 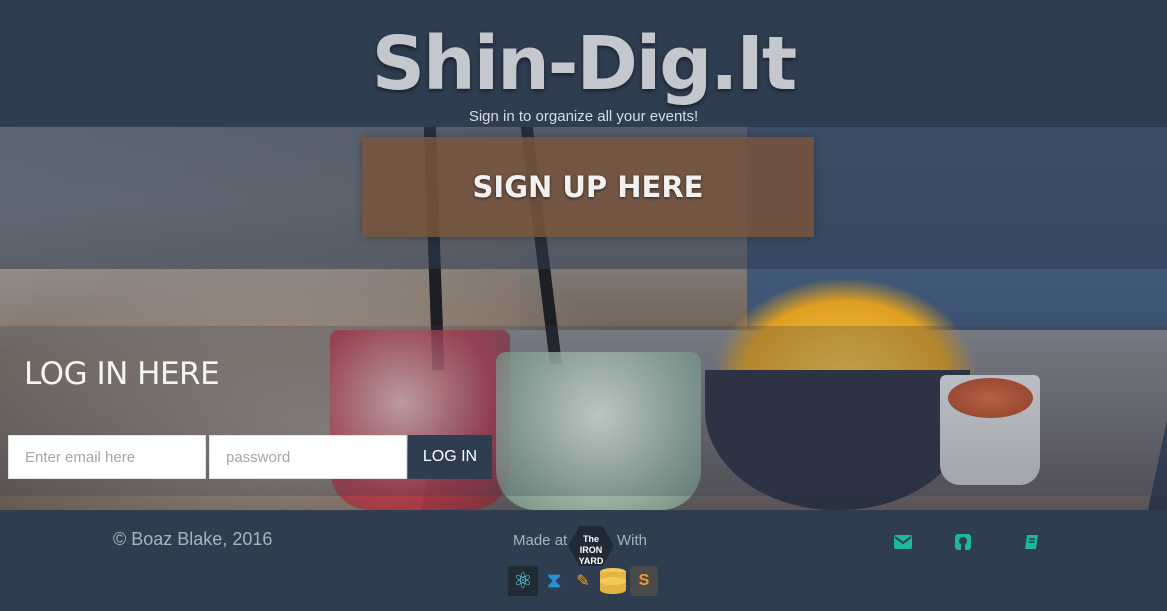 I want to click on email-field, so click(x=107, y=457).